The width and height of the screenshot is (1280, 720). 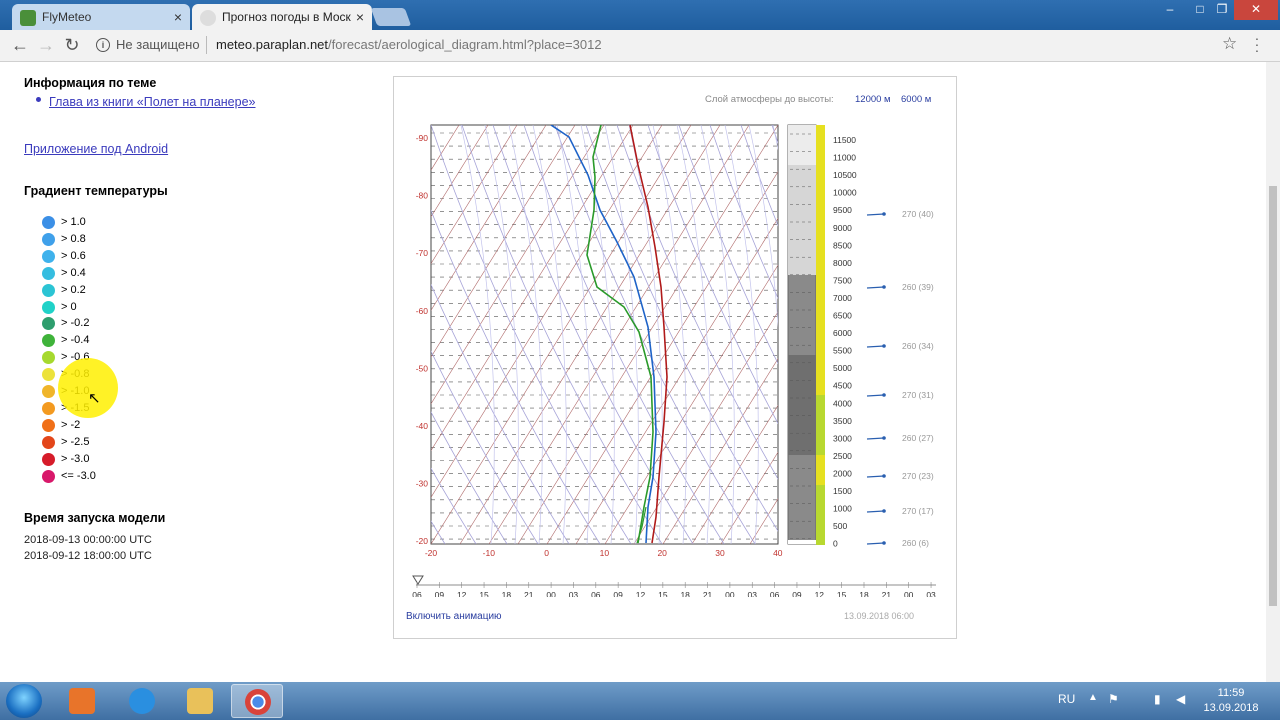 I want to click on y-tick-label: -50, so click(x=422, y=368).